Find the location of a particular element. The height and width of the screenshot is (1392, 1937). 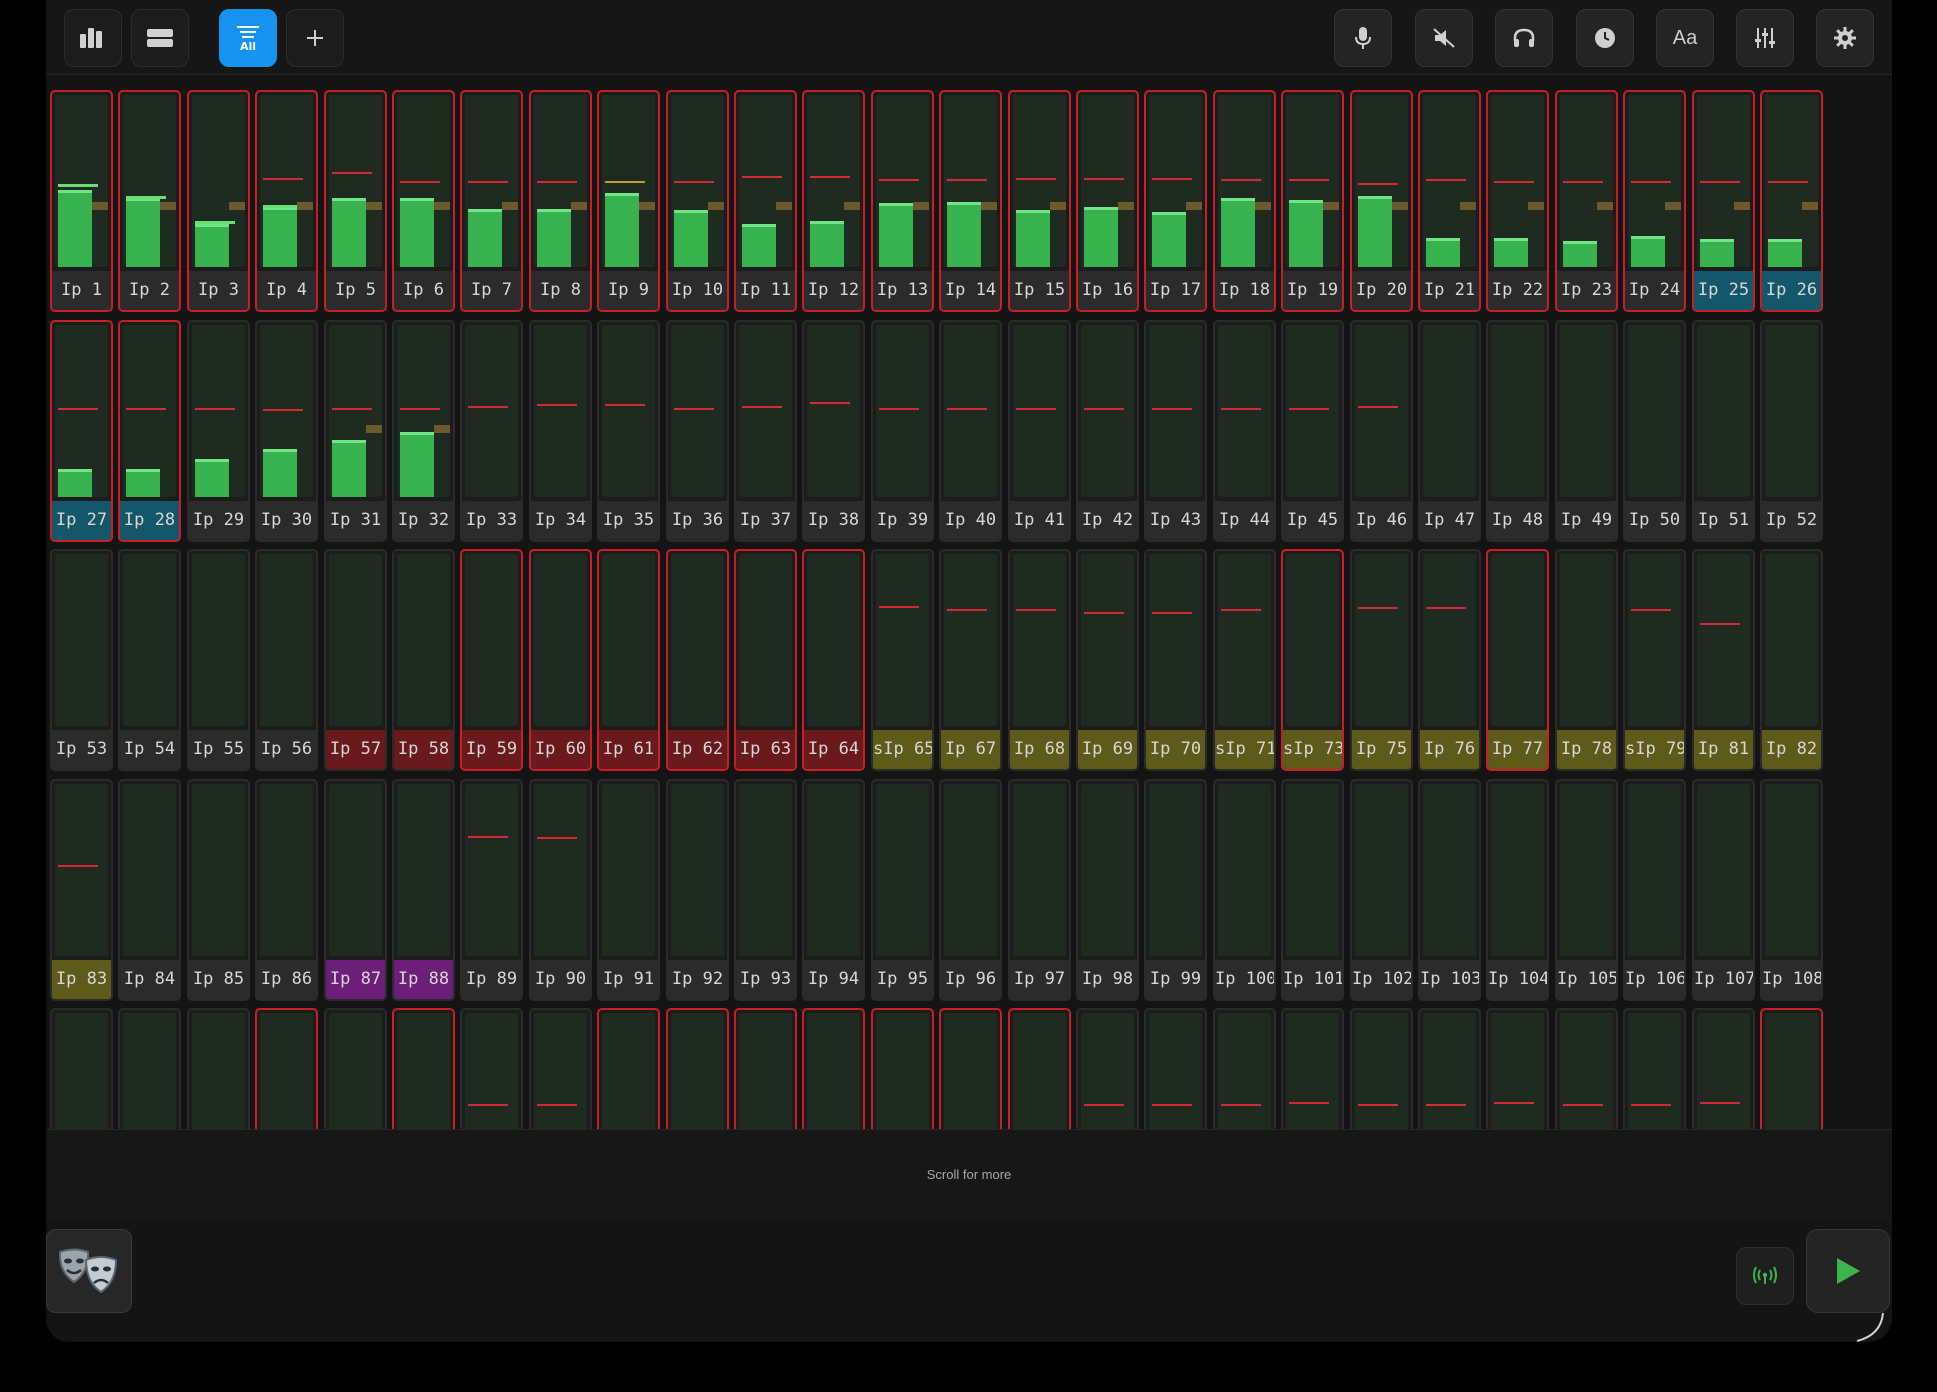

channel-strip: Ip 51 is located at coordinates (1723, 431).